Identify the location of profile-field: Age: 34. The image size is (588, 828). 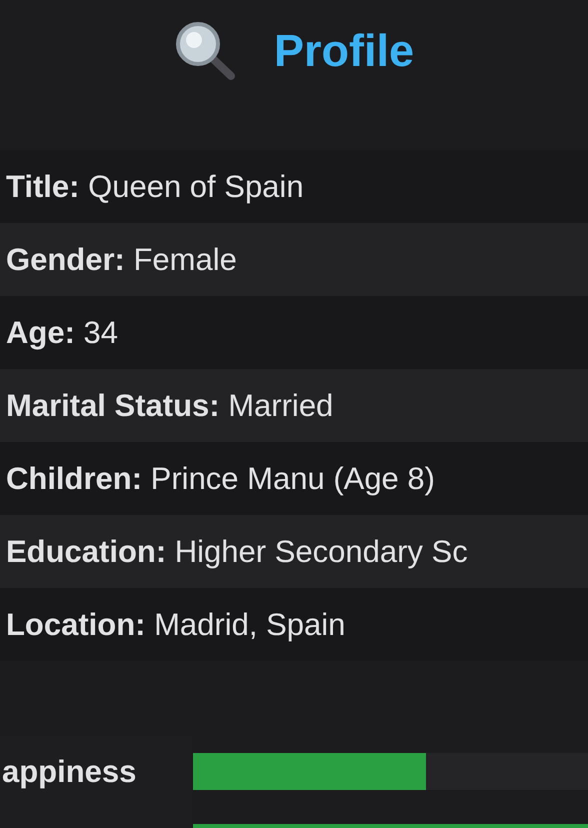
(62, 332).